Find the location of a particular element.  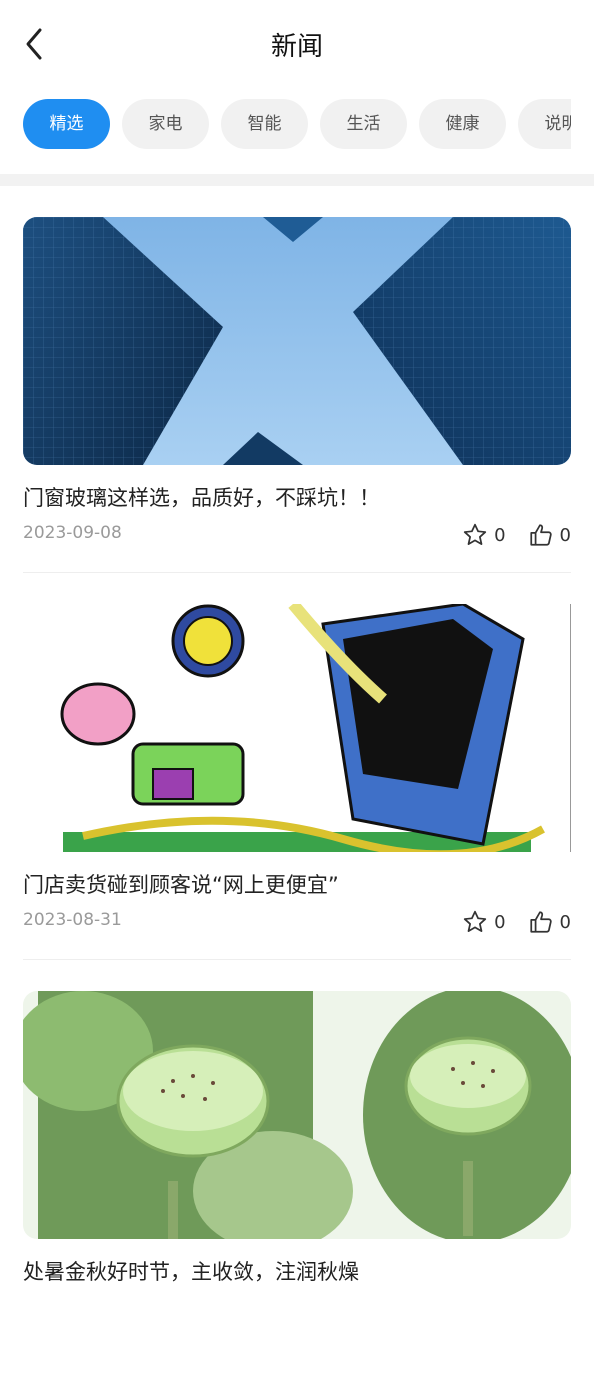

tab-life: 生活 is located at coordinates (363, 124).